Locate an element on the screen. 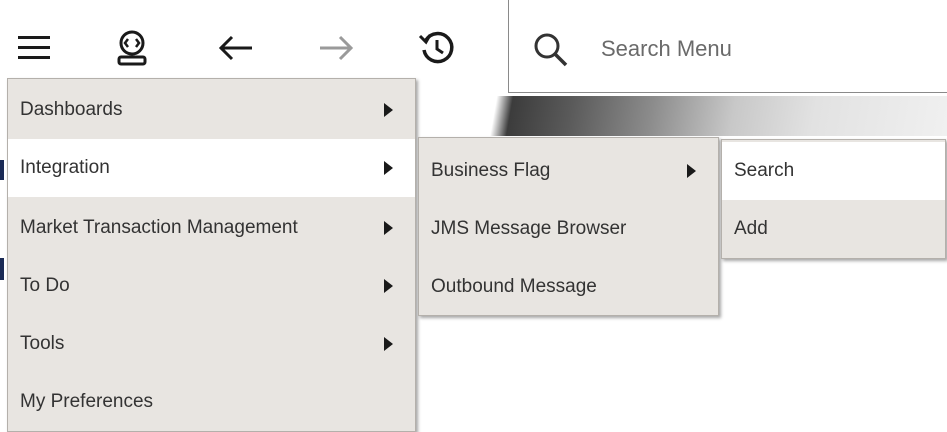  menu-item-tools: Tools is located at coordinates (211, 344).